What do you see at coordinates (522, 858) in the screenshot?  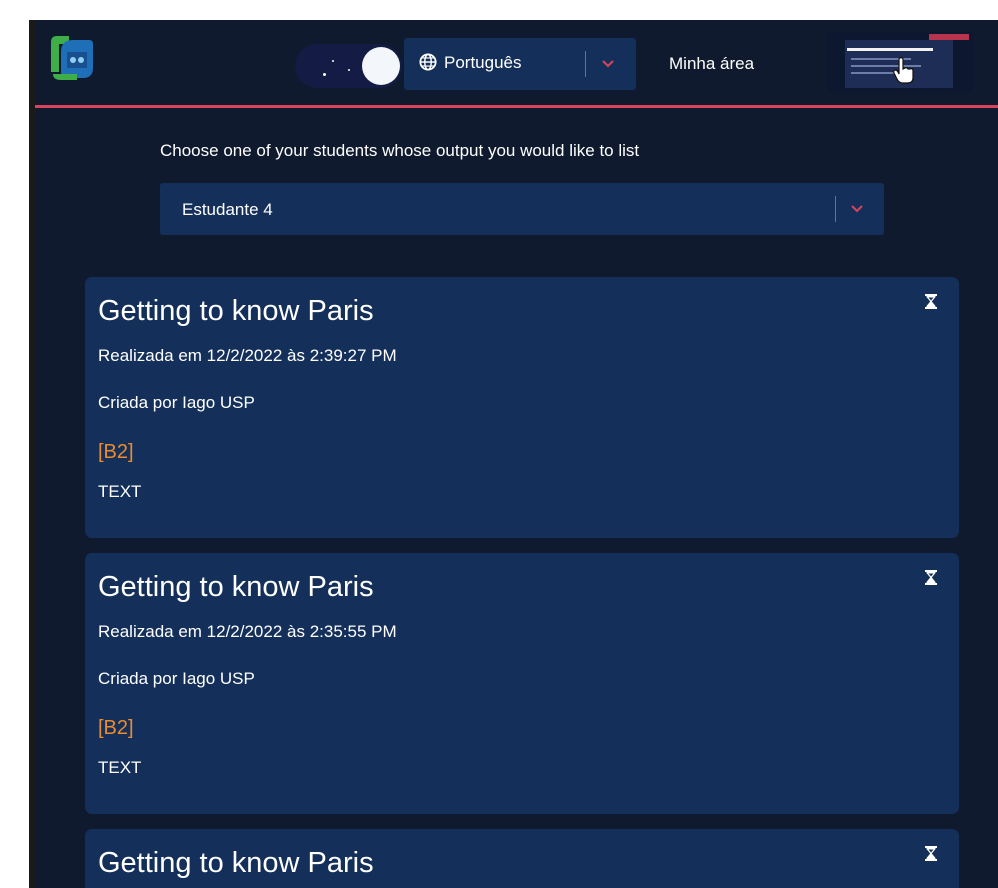 I see `activity-card: Getting to know Paris` at bounding box center [522, 858].